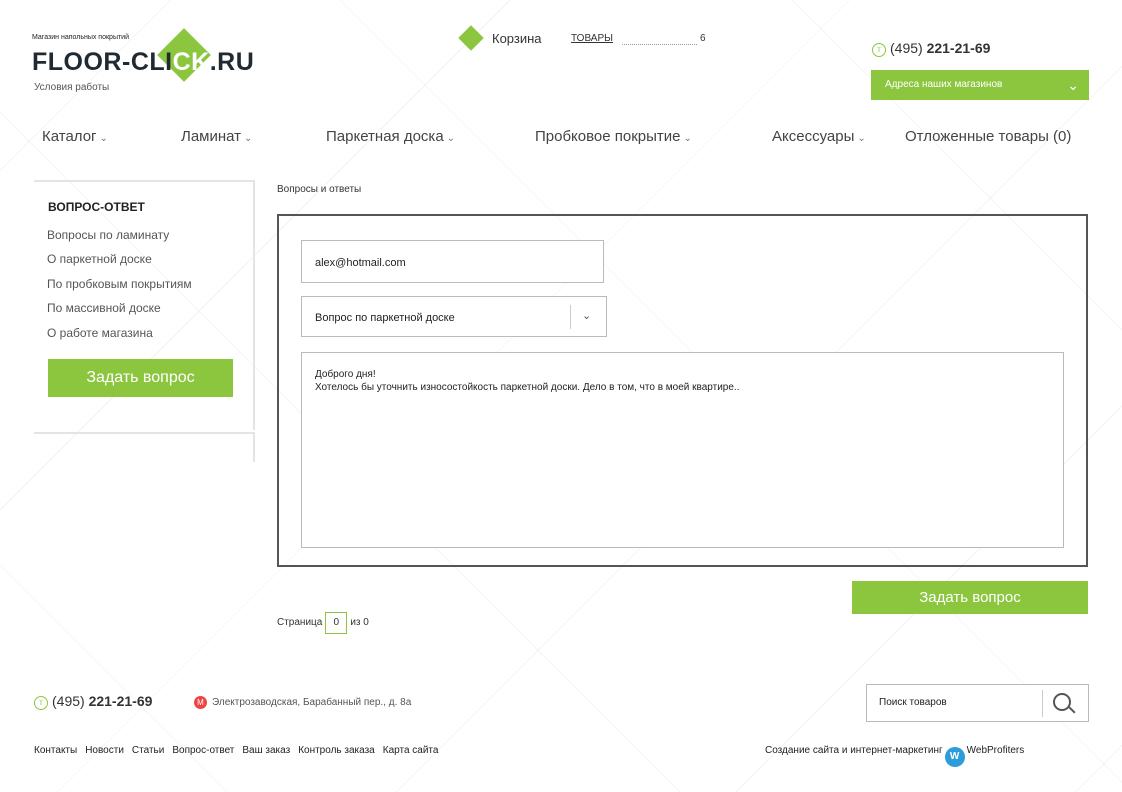  Describe the element at coordinates (385, 318) in the screenshot. I see `topic-select-value: Вопрос по паркетной доске` at that location.